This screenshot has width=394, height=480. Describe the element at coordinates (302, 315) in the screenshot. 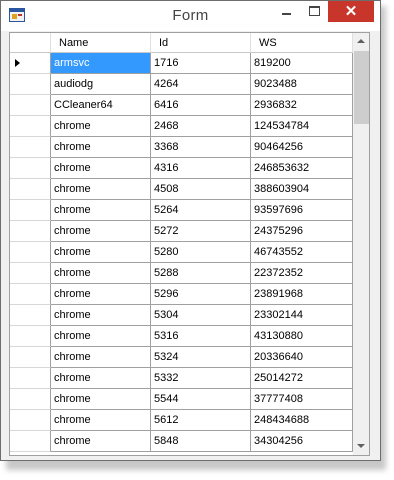

I see `cell-ws: 23302144` at that location.